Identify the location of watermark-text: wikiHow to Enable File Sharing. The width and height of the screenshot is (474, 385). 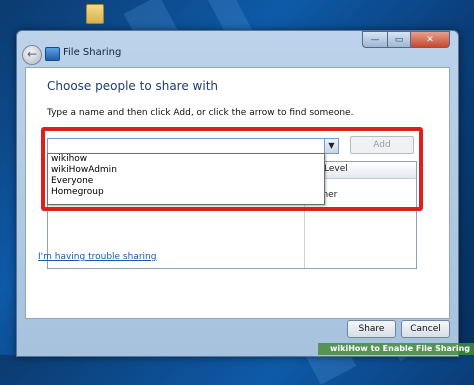
(400, 348).